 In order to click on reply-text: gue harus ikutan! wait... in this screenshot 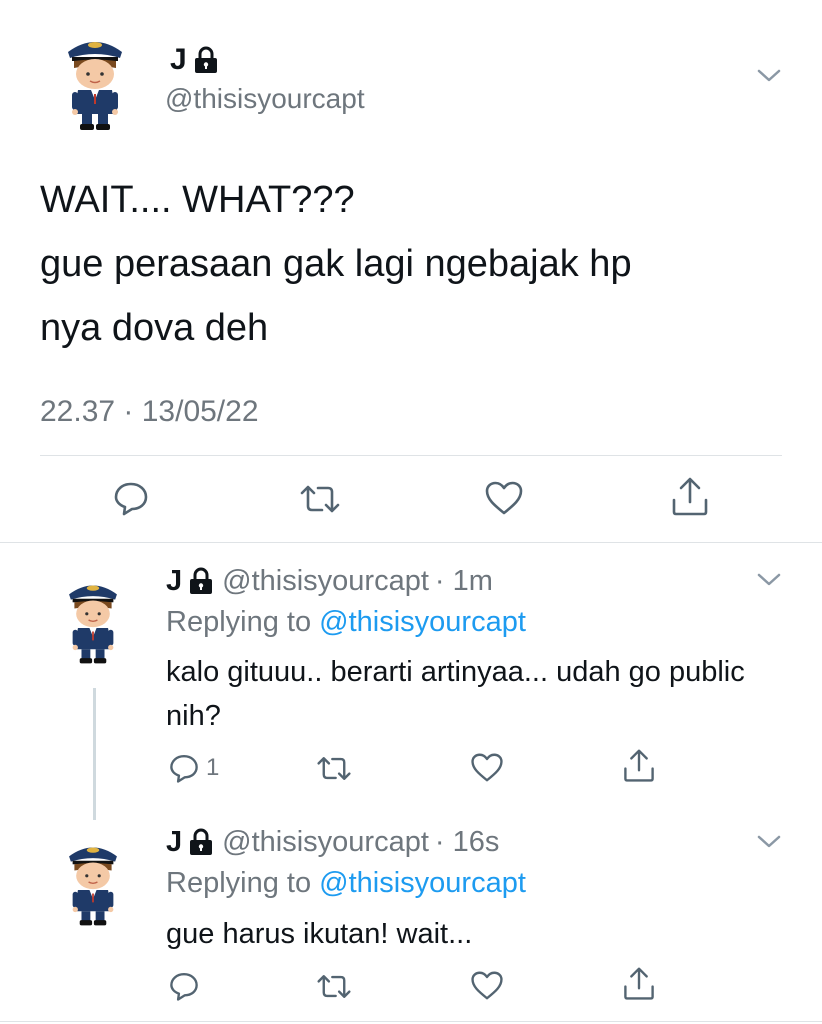, I will do `click(319, 934)`.